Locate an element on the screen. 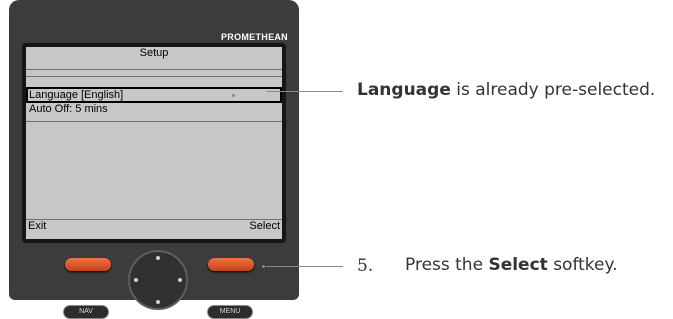 The image size is (673, 319). annotation-bold: Language is located at coordinates (404, 90).